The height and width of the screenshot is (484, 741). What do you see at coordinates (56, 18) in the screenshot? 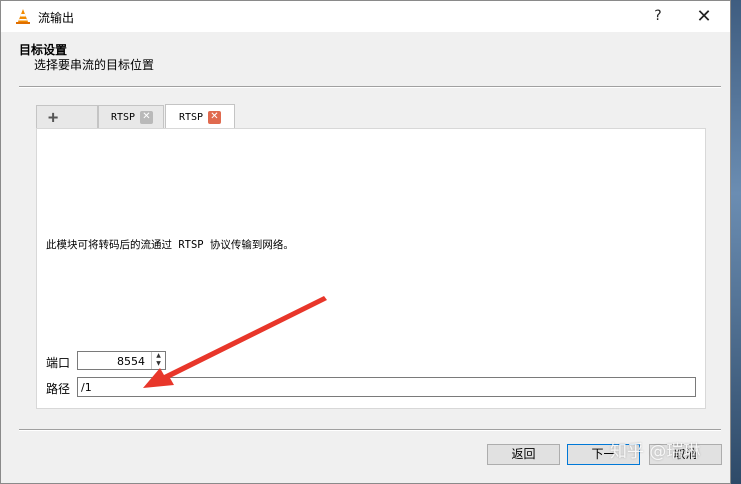
I see `window-title: 流输出` at bounding box center [56, 18].